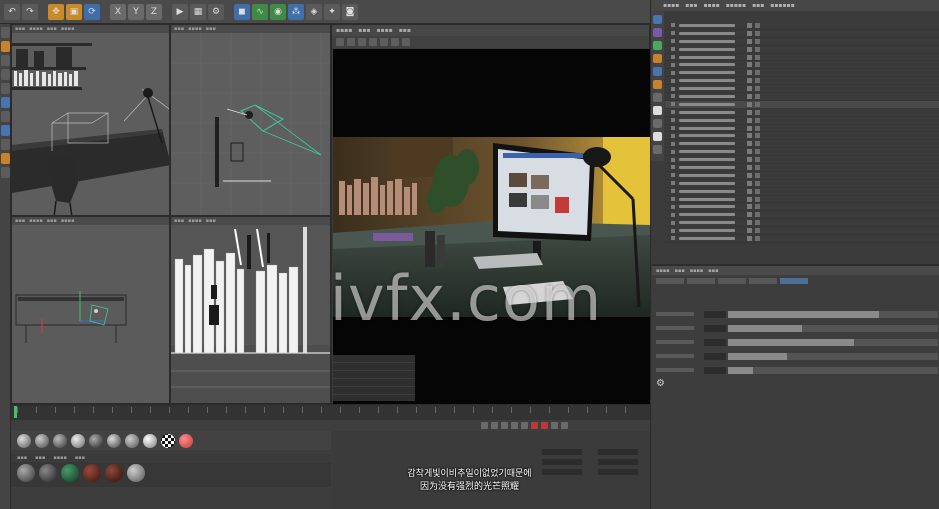 This screenshot has width=939, height=509. What do you see at coordinates (5, 172) in the screenshot?
I see `lock-icon` at bounding box center [5, 172].